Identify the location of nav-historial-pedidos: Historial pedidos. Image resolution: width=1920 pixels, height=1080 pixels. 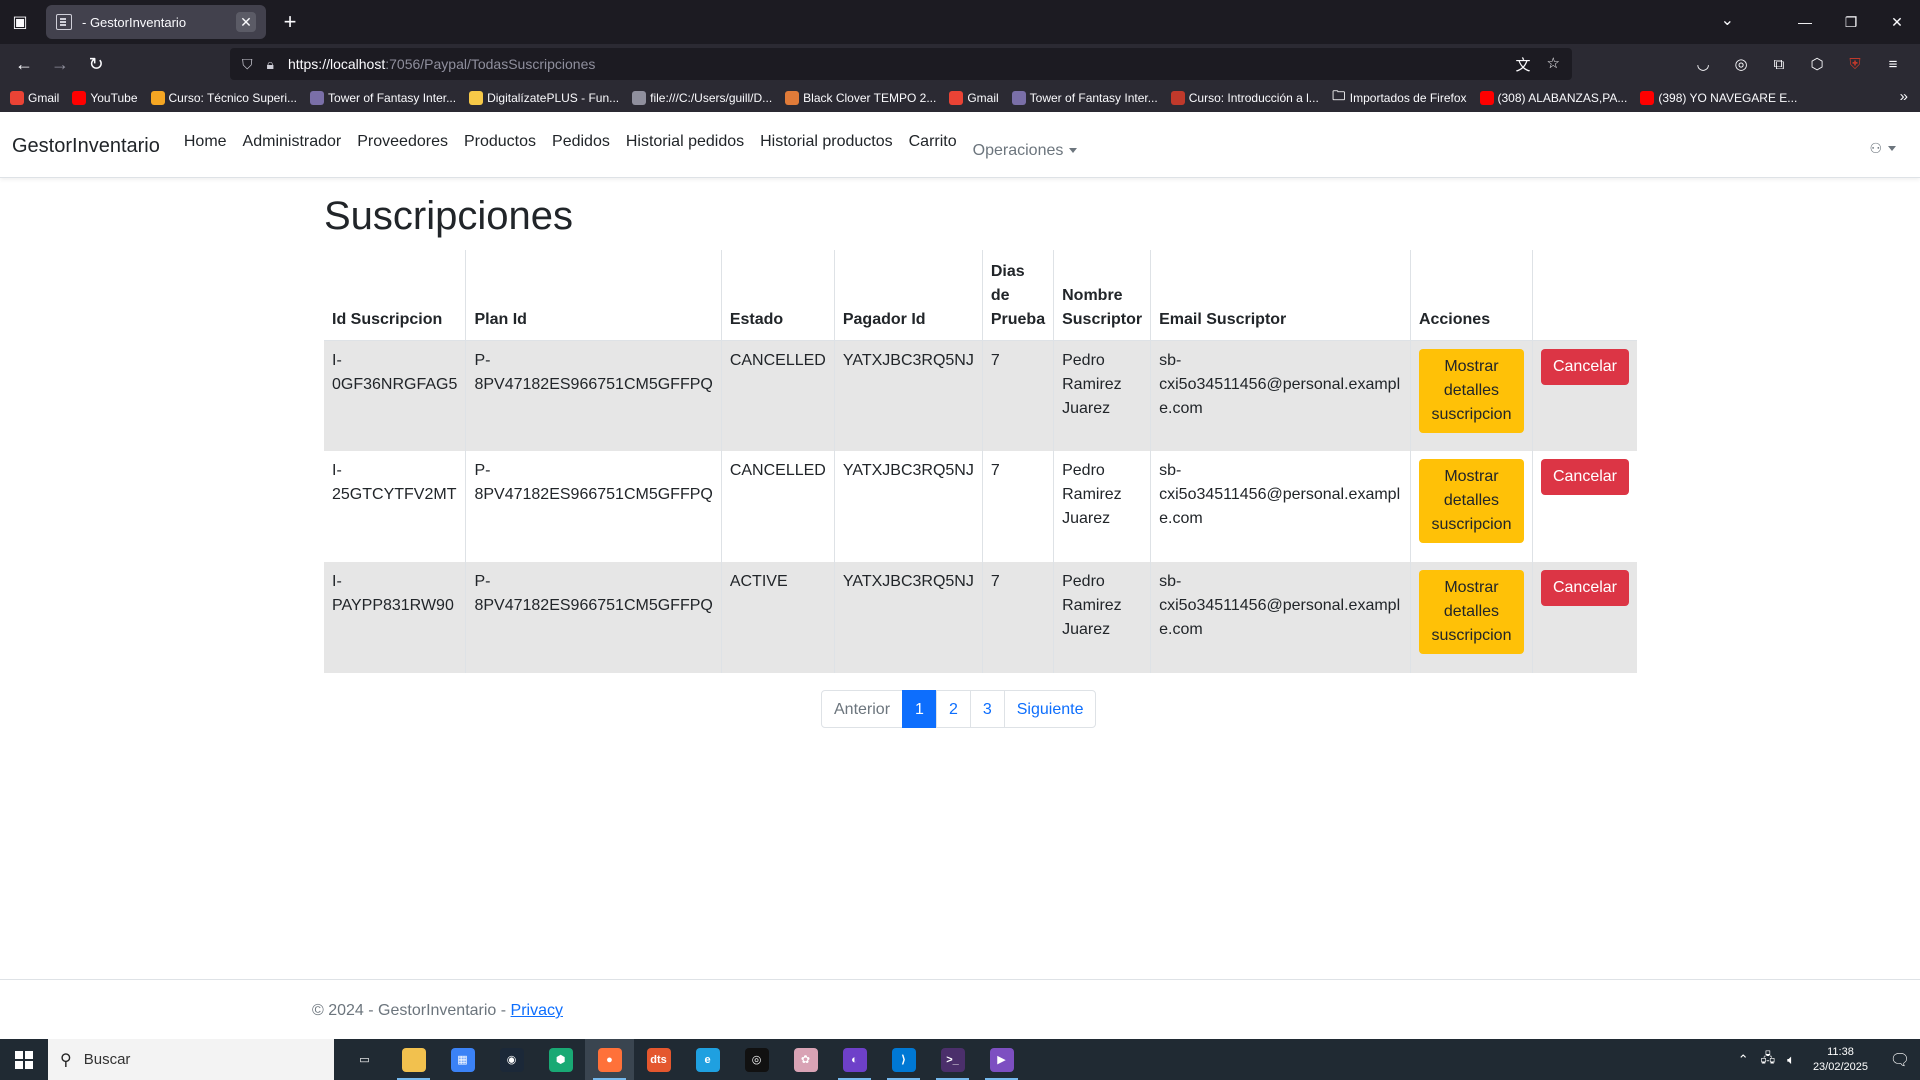
(685, 142).